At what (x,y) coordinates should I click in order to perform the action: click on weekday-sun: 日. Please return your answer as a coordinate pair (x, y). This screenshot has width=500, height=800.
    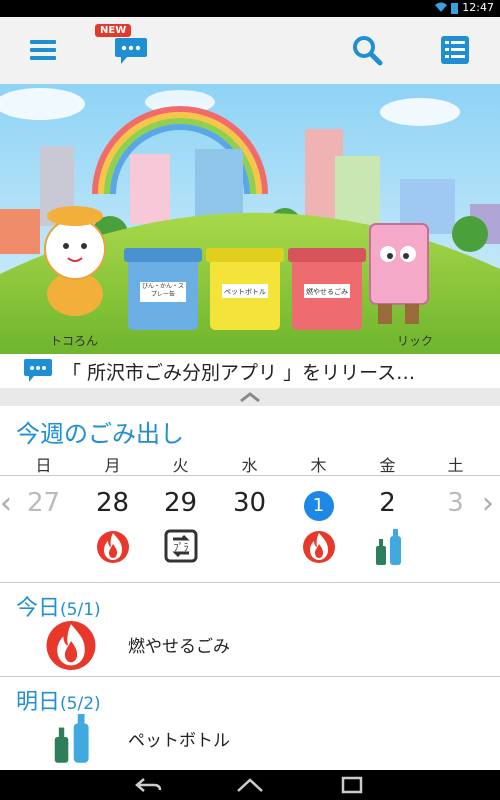
    Looking at the image, I should click on (43, 465).